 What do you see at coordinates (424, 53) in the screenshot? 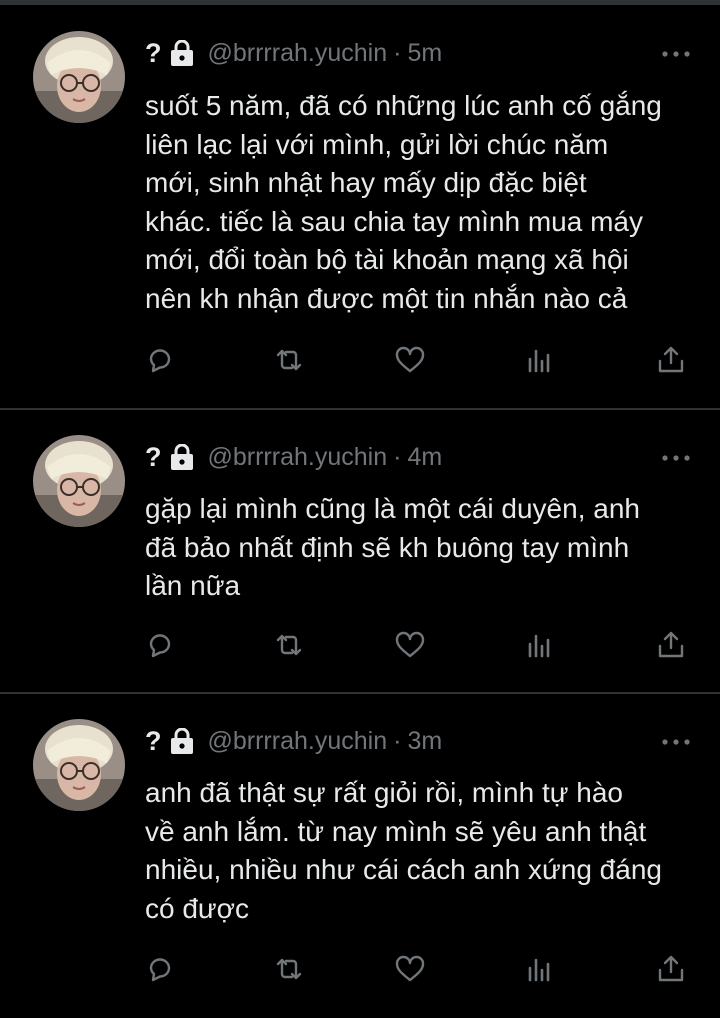
I see `timestamp: 5m` at bounding box center [424, 53].